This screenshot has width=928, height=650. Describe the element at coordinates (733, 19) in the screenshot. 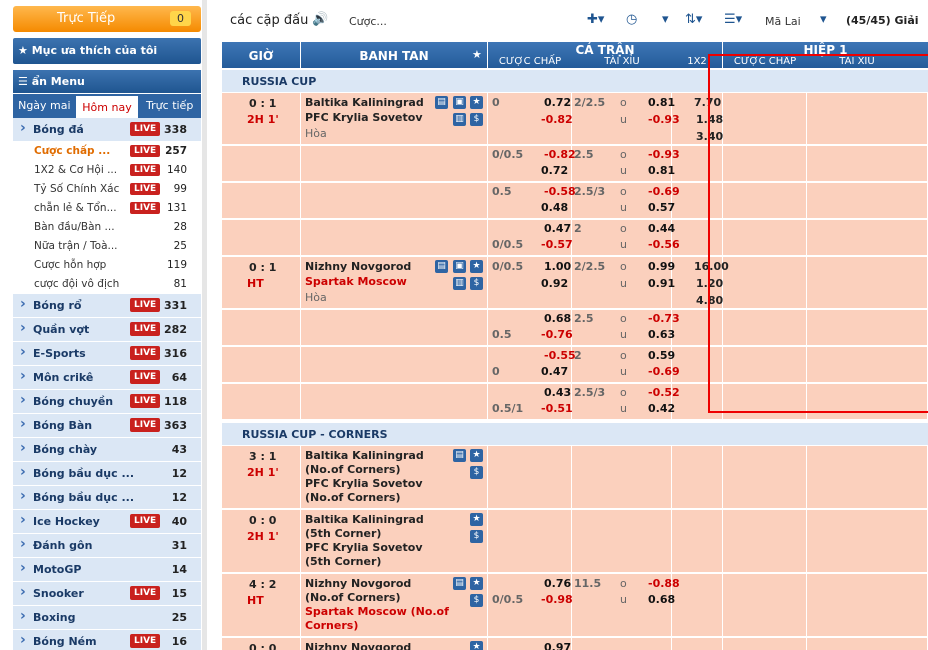

I see `list-view-icon: ☰▾` at that location.